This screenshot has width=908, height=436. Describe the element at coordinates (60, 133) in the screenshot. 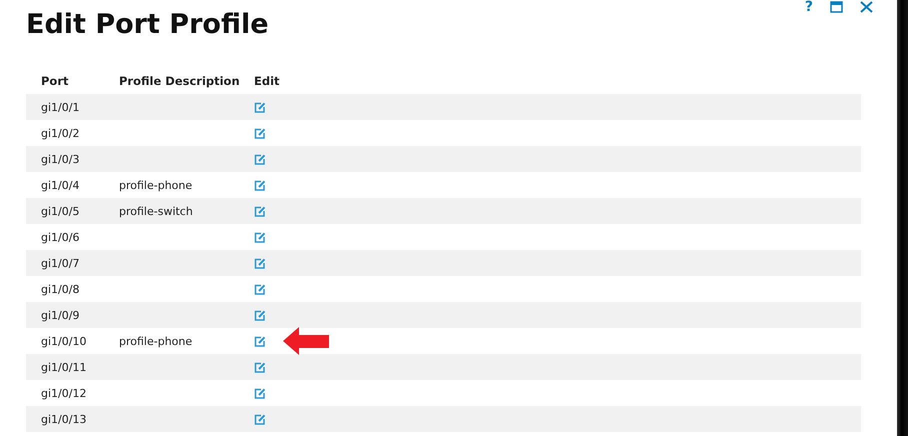

I see `table-cell-text: gi1/0/2` at that location.